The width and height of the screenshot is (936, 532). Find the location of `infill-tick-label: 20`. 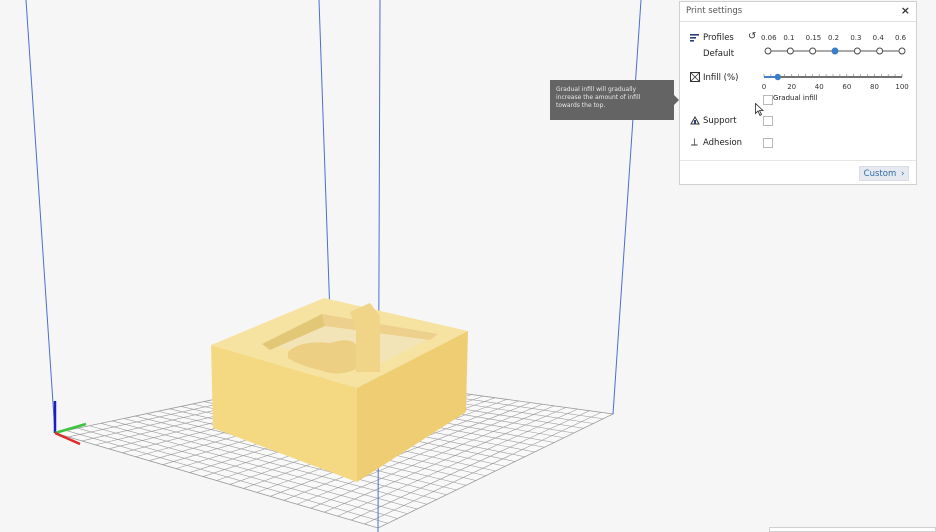

infill-tick-label: 20 is located at coordinates (792, 87).